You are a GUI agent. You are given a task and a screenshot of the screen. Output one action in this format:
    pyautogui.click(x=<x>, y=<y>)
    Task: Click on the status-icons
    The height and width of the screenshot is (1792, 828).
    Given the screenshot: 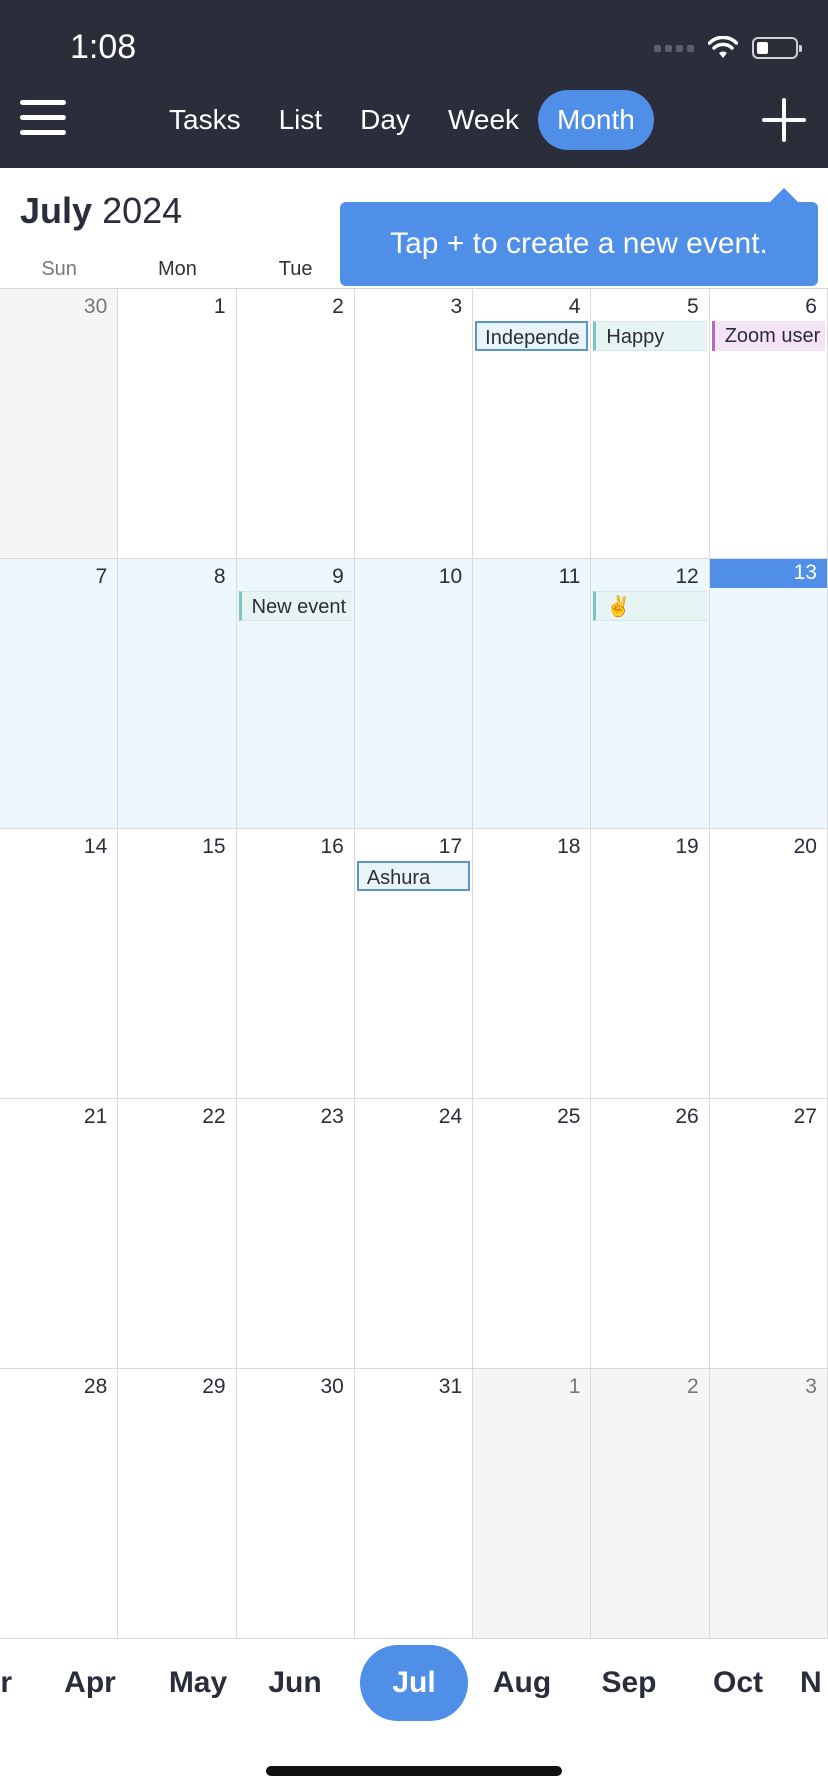 What is the action you would take?
    pyautogui.click(x=728, y=48)
    